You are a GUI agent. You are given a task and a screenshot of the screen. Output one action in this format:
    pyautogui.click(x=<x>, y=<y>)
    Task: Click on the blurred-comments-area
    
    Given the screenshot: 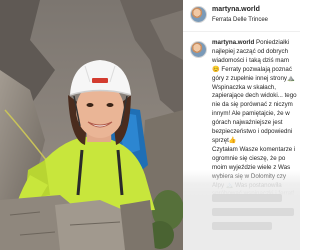 What is the action you would take?
    pyautogui.click(x=241, y=210)
    